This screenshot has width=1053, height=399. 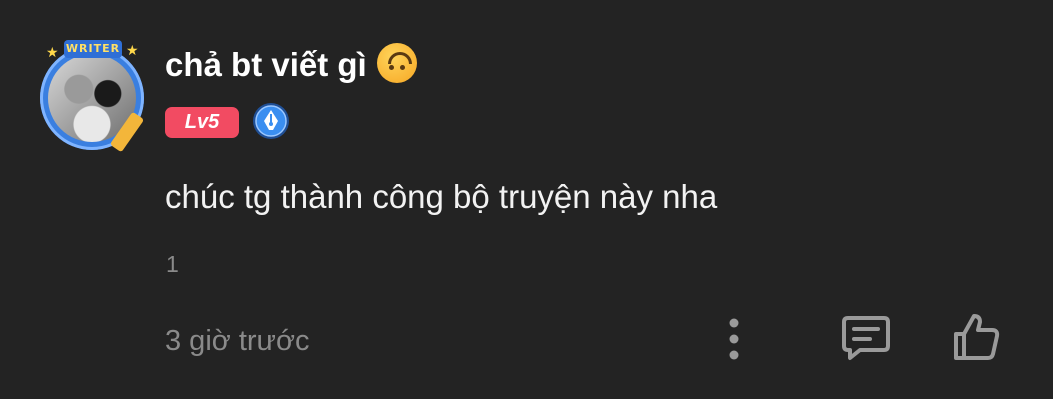 I want to click on comment-text: chúc tg thành công bộ truyện này nha, so click(x=441, y=196).